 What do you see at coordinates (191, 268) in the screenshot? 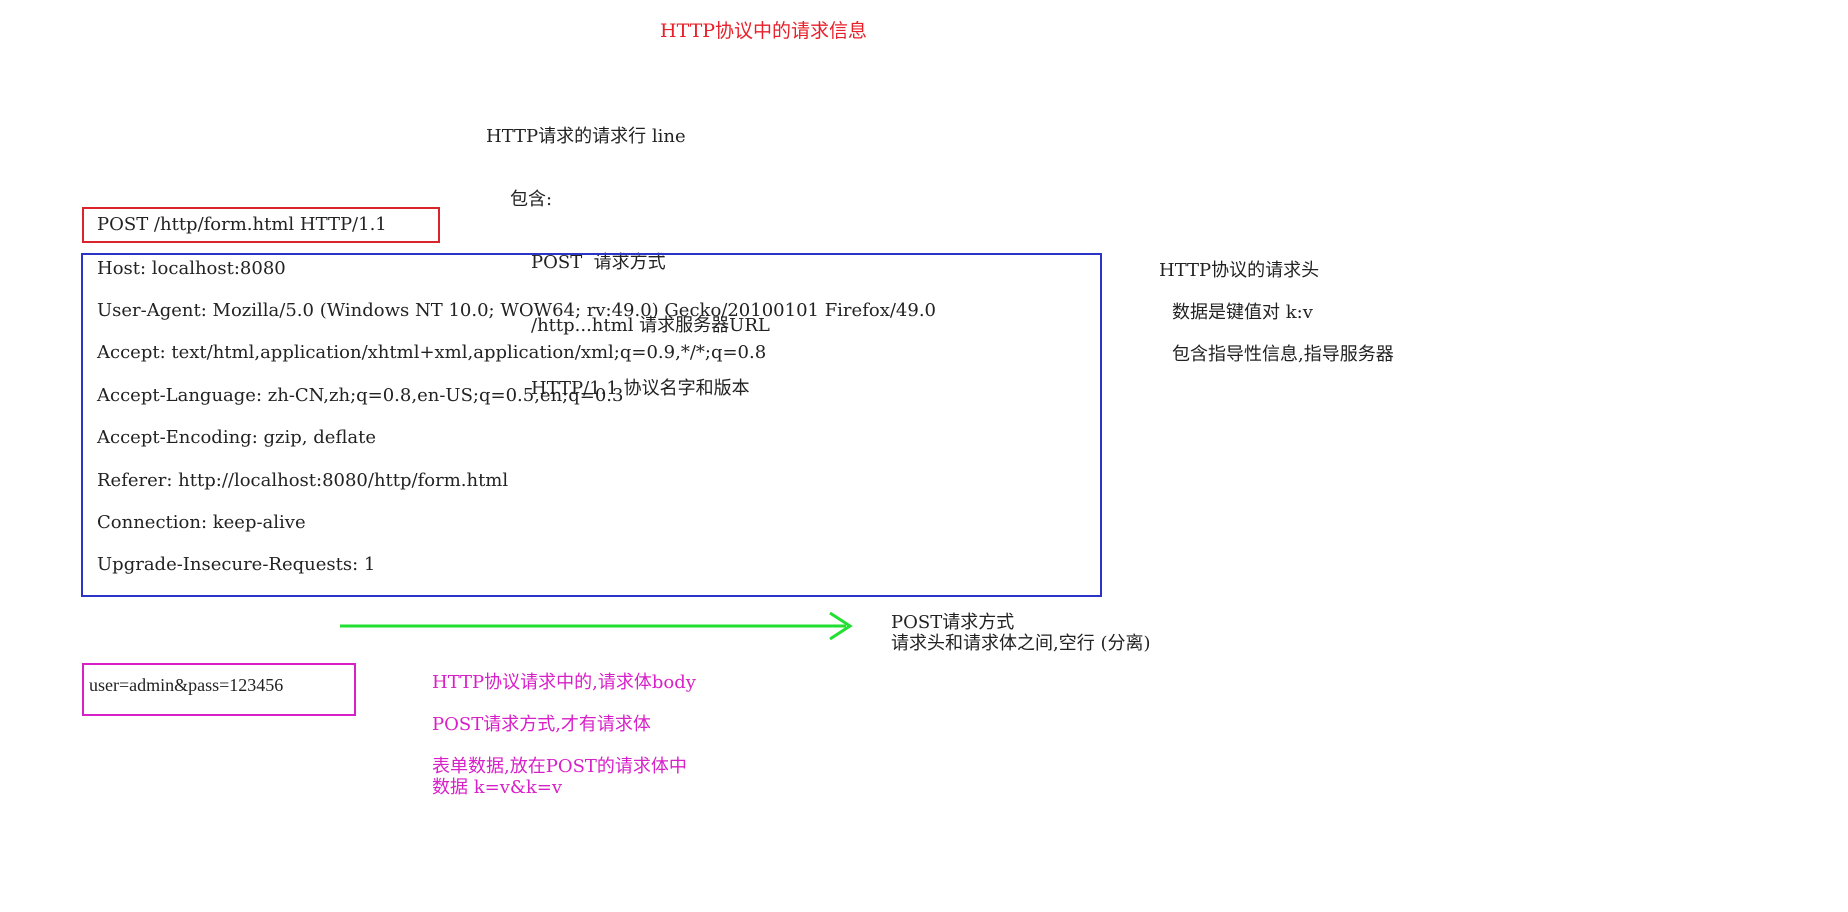
I see `header-row: Host: localhost:8080` at bounding box center [191, 268].